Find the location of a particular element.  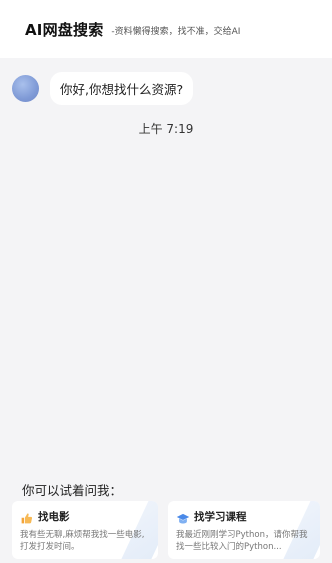

suggestion-label: 找学习课程 is located at coordinates (220, 517).